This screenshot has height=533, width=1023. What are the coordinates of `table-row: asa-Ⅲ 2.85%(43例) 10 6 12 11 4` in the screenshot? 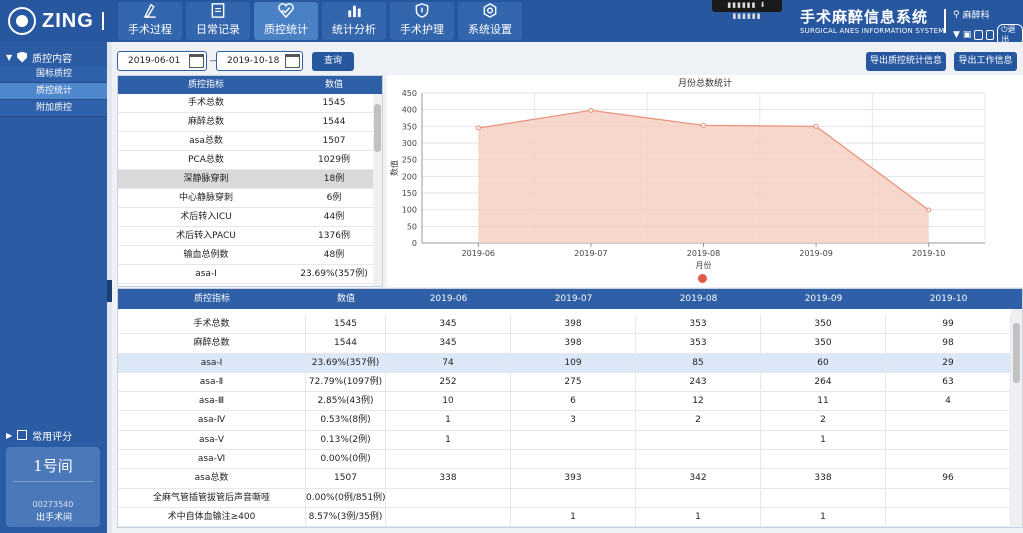 It's located at (565, 402).